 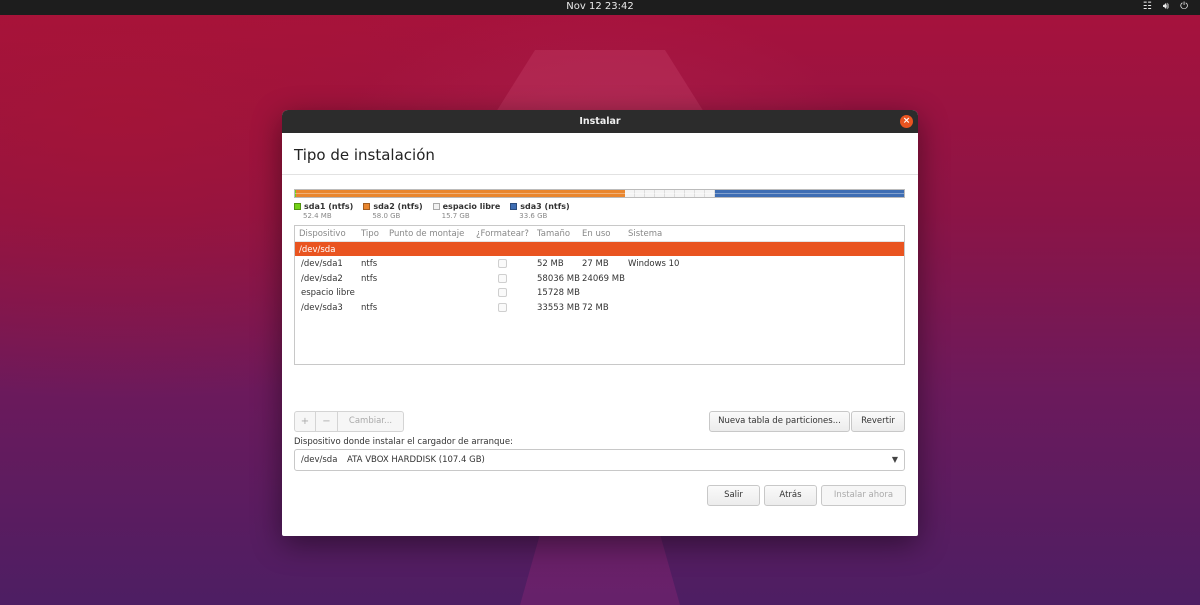 I want to click on quit-button: Salir, so click(x=733, y=495).